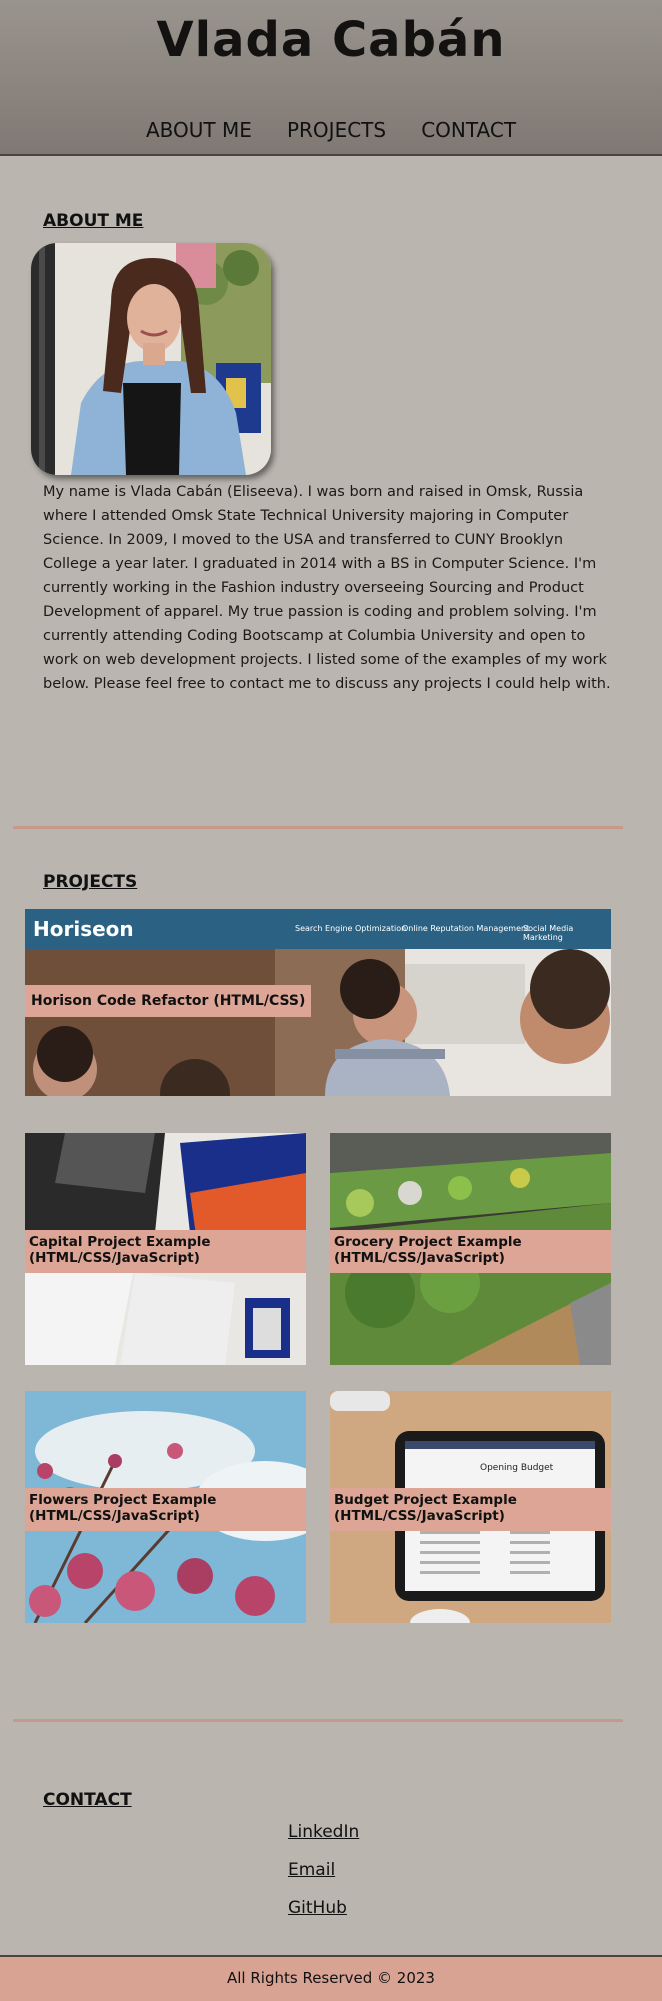 The width and height of the screenshot is (662, 2001). I want to click on budget-screen-title: Opening Budget, so click(517, 1468).